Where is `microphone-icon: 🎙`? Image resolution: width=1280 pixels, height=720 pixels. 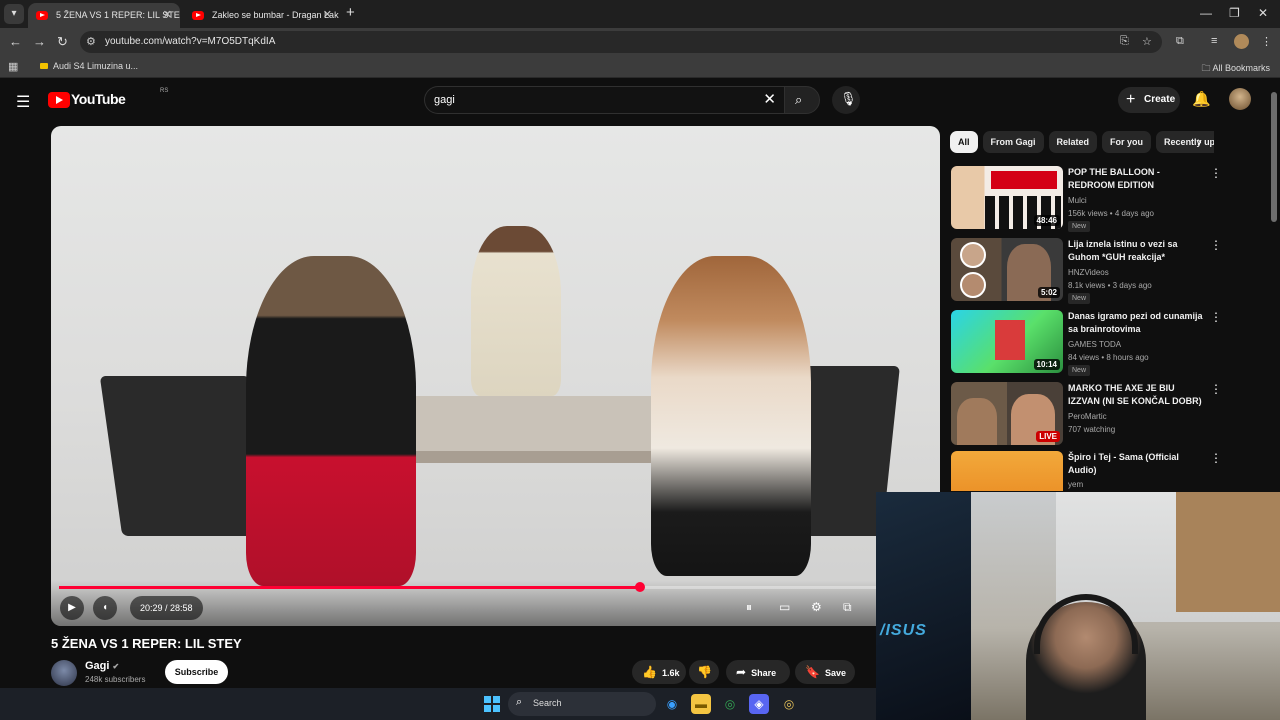
microphone-icon: 🎙 is located at coordinates (848, 98).